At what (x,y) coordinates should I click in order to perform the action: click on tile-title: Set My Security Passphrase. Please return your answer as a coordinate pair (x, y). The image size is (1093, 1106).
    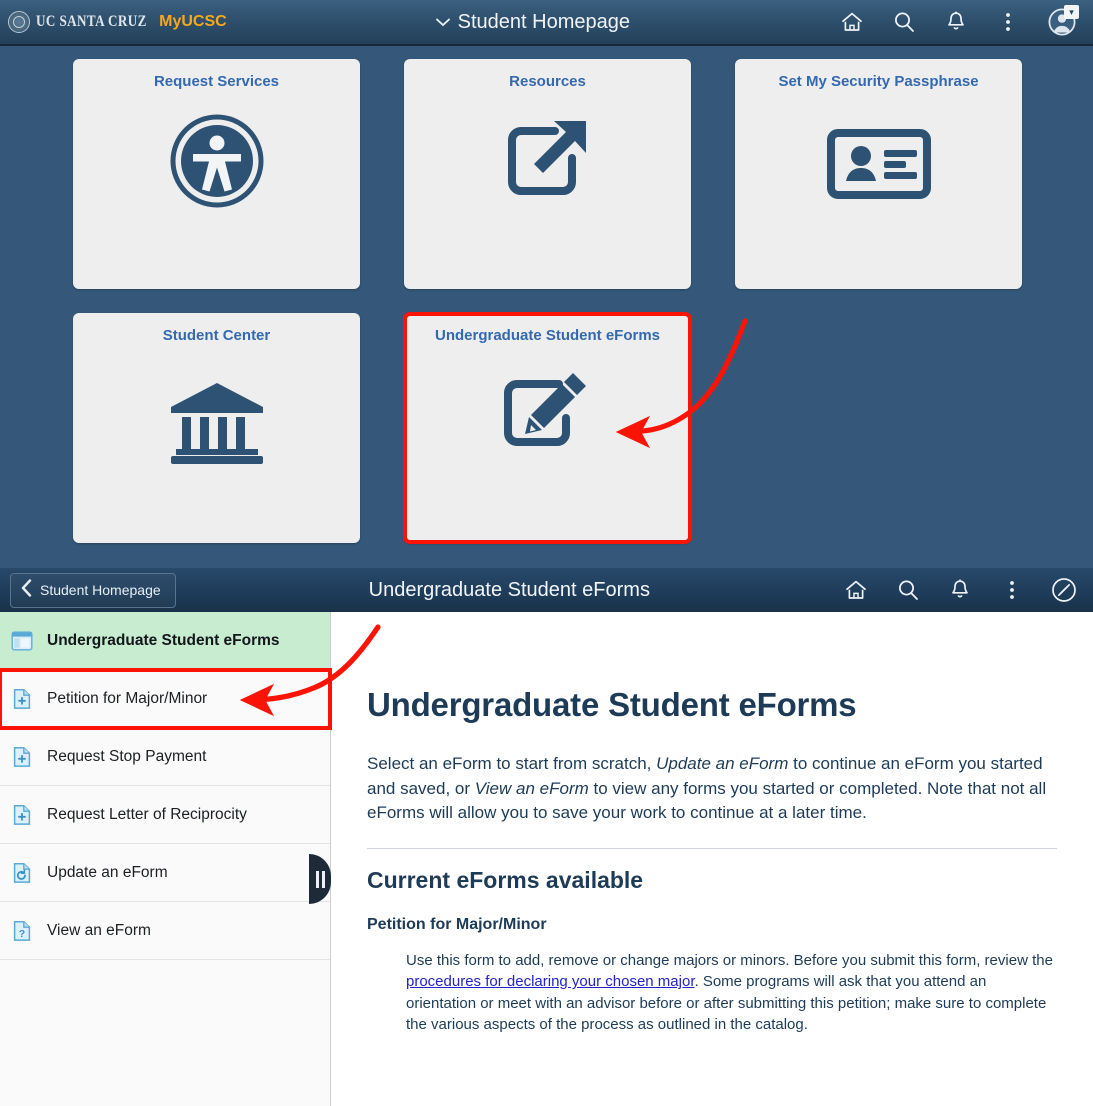
    Looking at the image, I should click on (878, 81).